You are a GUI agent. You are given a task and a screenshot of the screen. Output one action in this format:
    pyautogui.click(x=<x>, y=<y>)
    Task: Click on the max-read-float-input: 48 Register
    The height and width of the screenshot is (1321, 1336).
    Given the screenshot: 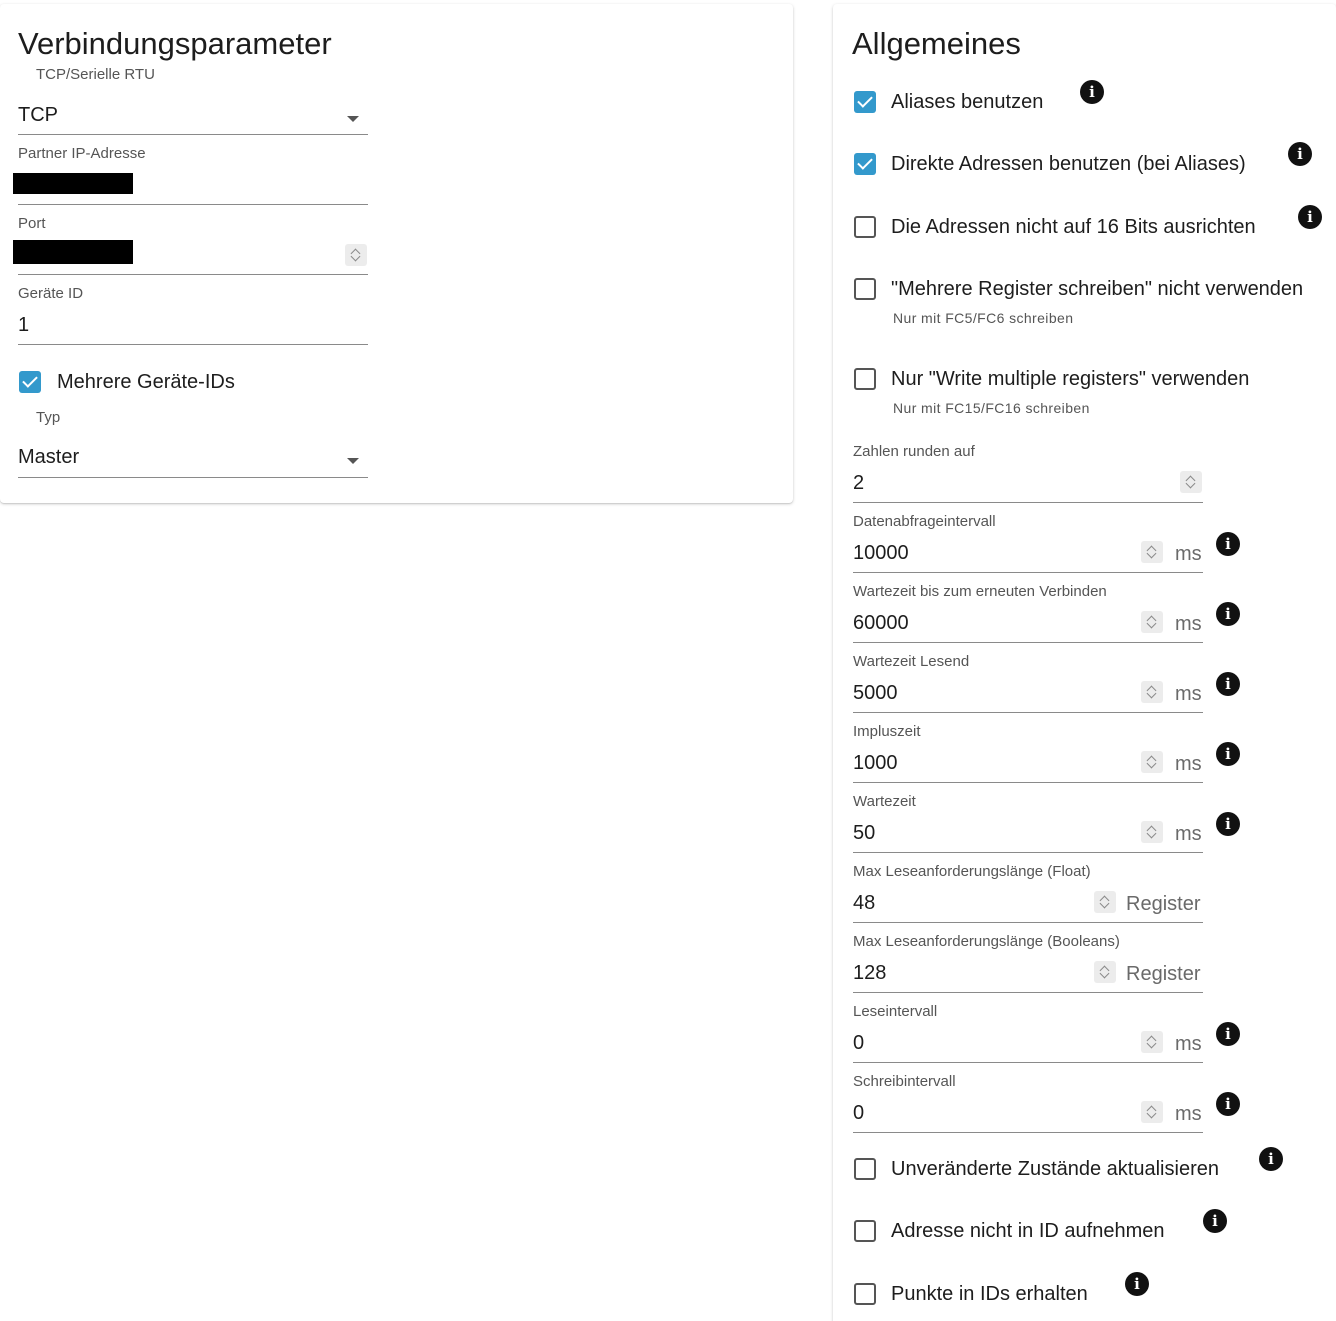 What is the action you would take?
    pyautogui.click(x=1028, y=905)
    